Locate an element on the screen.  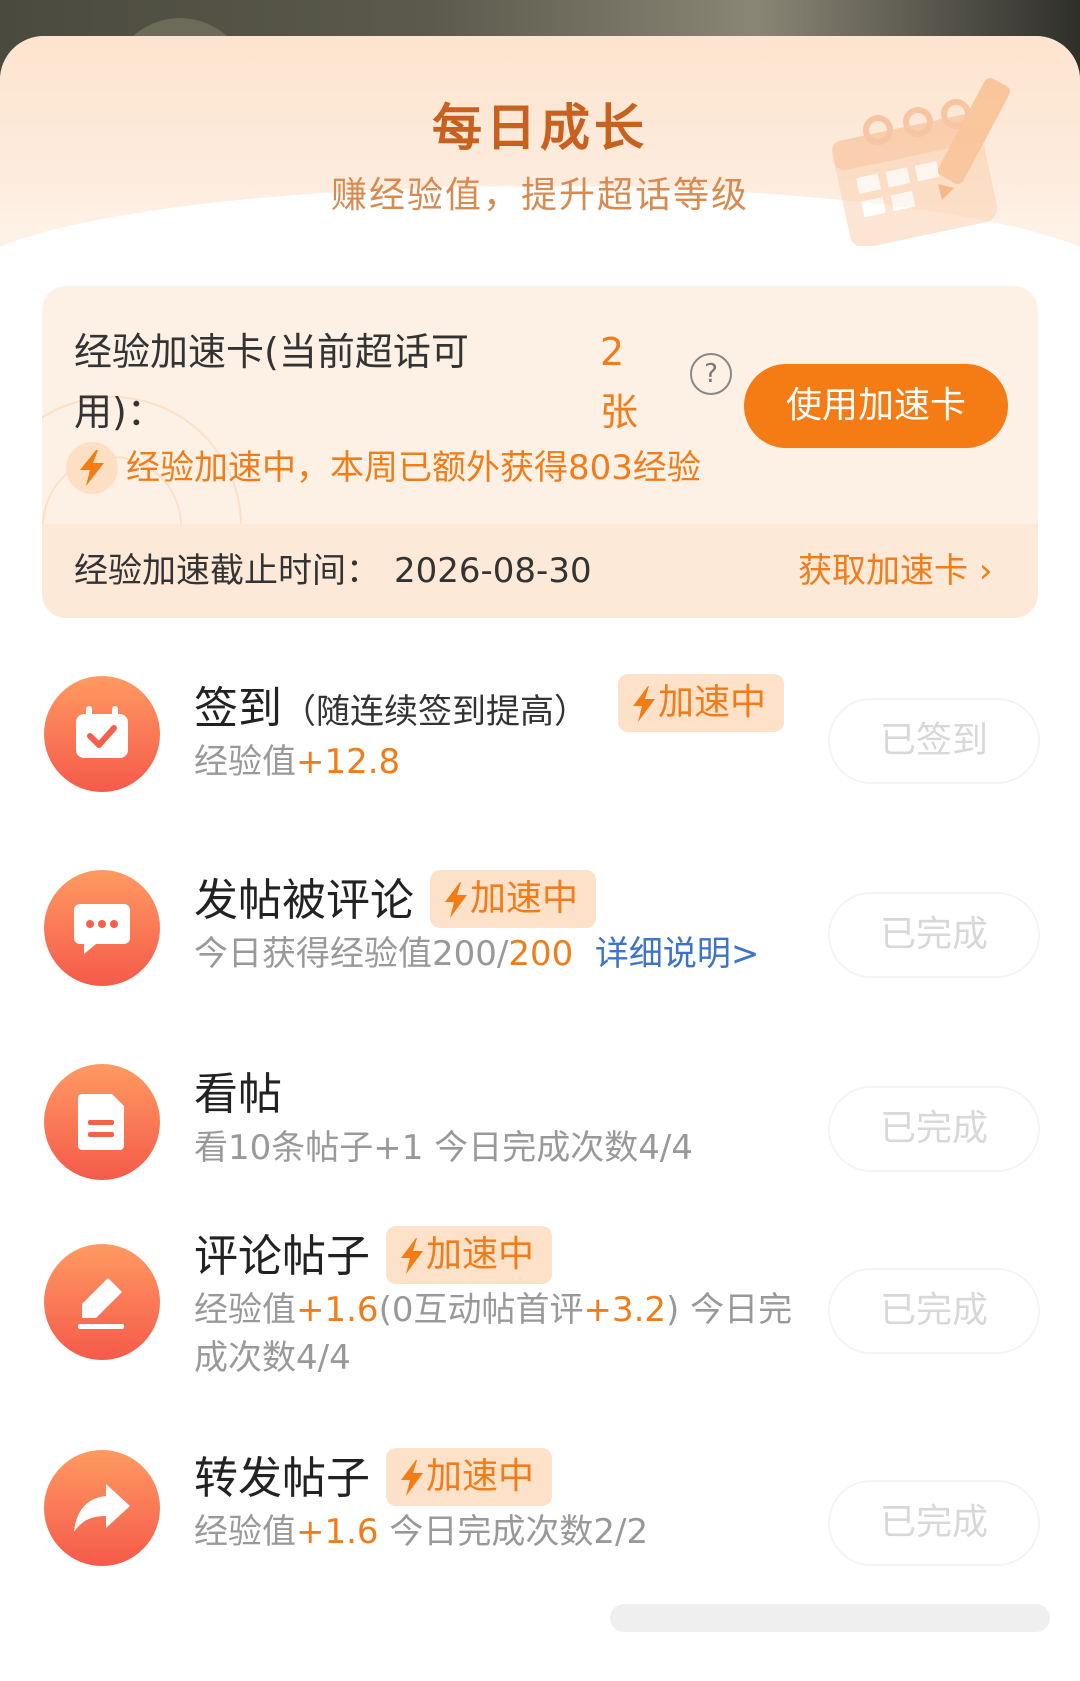
pencil-icon is located at coordinates (102, 1302).